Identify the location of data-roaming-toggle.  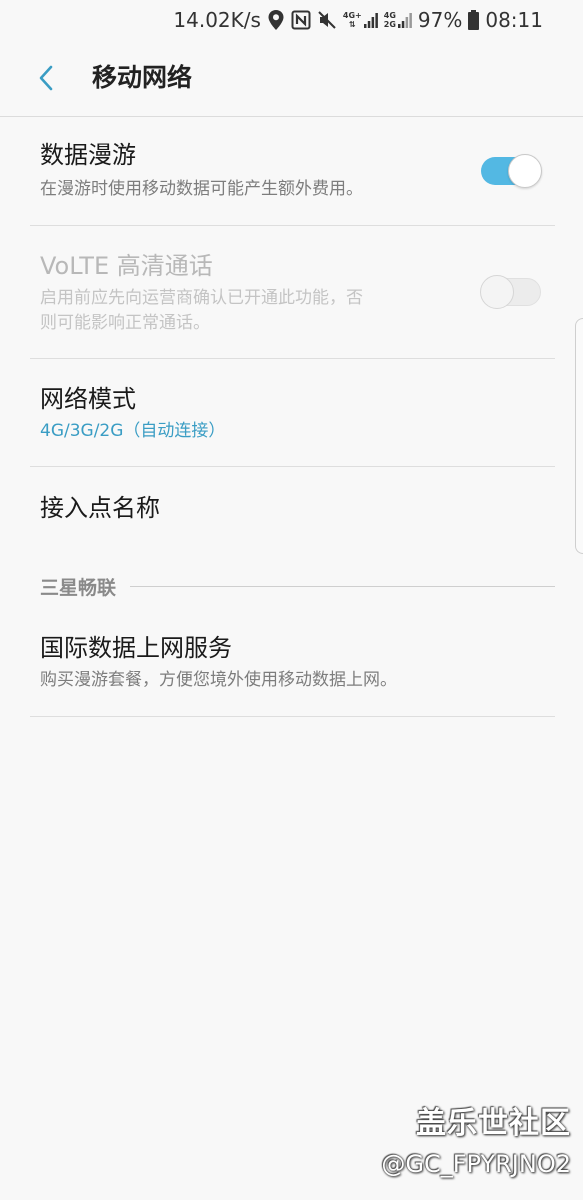
(511, 171).